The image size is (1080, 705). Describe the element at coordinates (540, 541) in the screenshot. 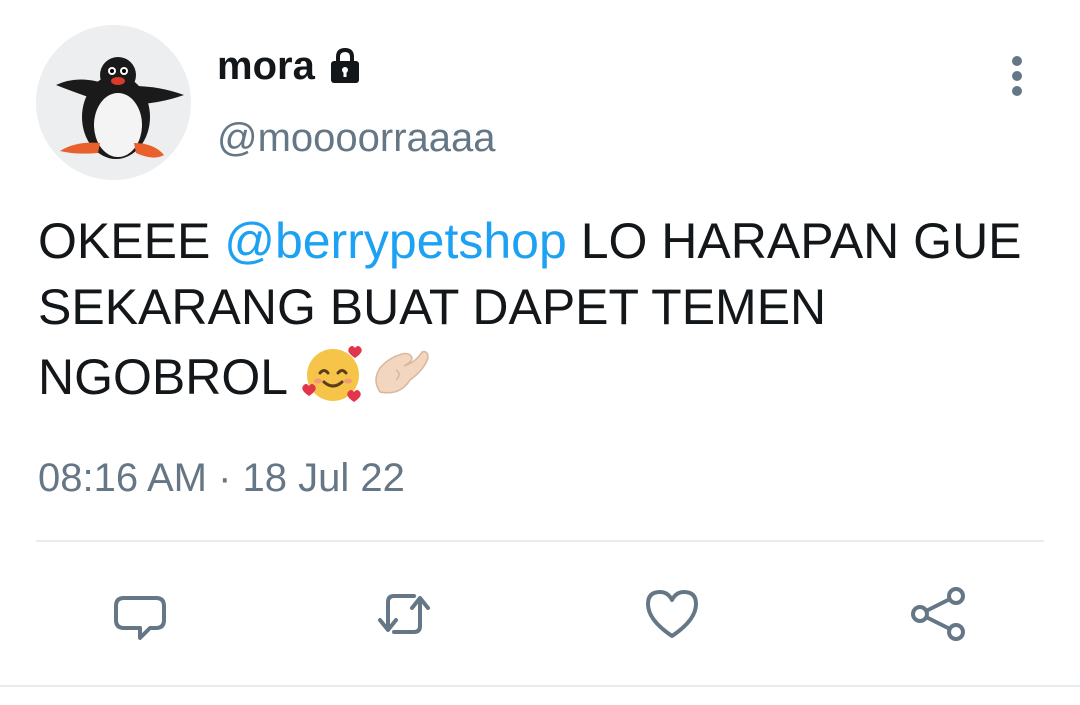

I see `divider` at that location.